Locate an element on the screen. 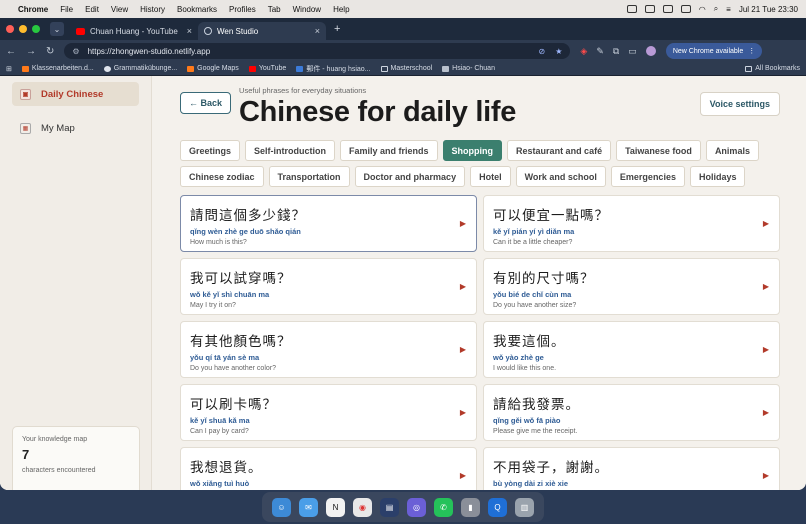 Image resolution: width=806 pixels, height=524 pixels. category-tab: Restaurant and café is located at coordinates (559, 150).